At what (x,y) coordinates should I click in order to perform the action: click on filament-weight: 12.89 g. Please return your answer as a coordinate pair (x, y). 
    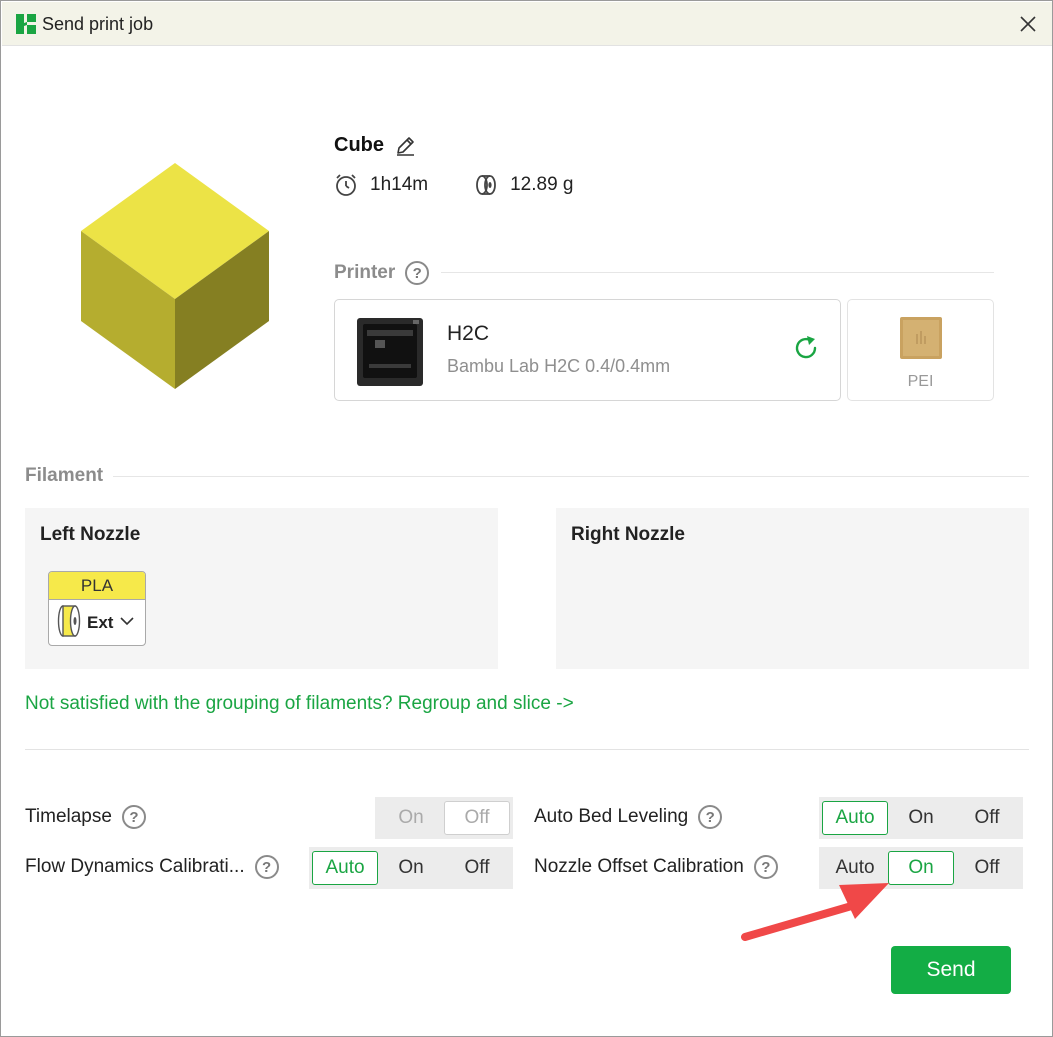
    Looking at the image, I should click on (524, 185).